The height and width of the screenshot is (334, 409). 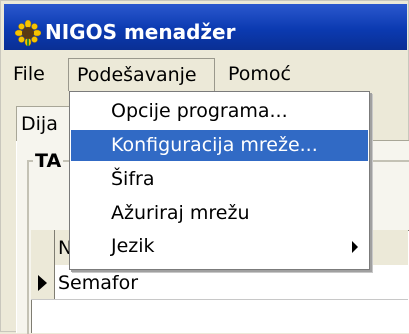 I want to click on menu-pomoc: Pomoć, so click(x=259, y=74).